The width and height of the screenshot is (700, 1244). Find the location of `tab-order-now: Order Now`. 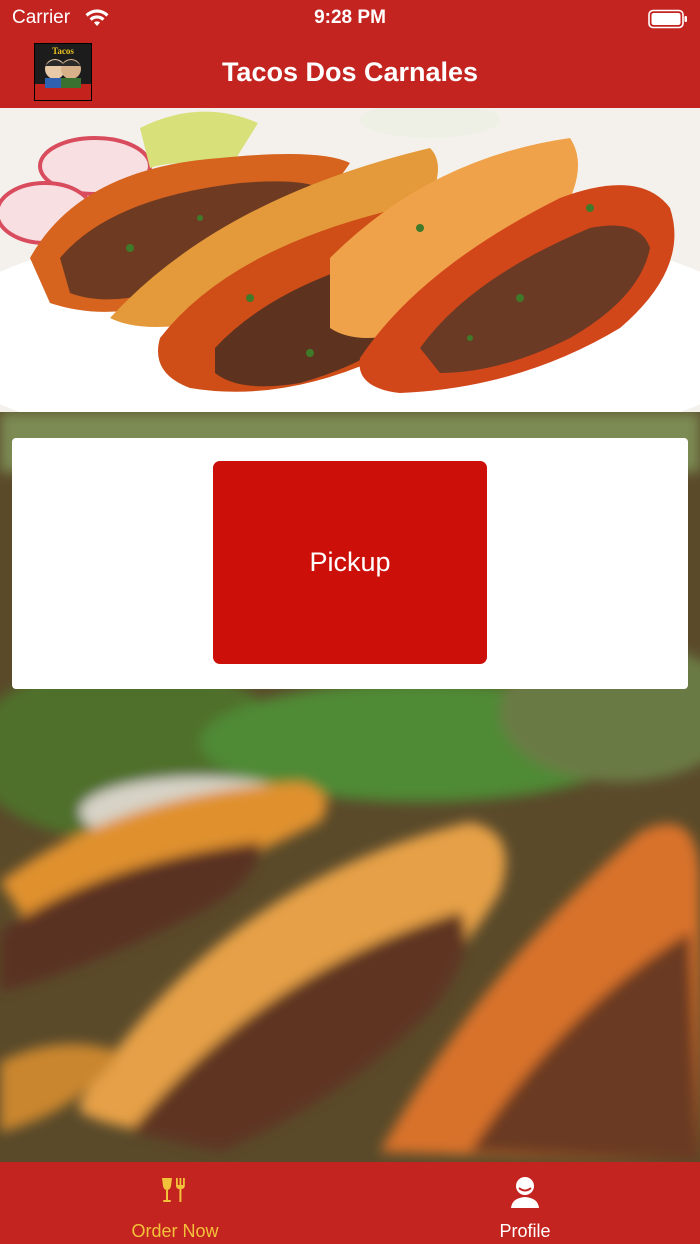

tab-order-now: Order Now is located at coordinates (175, 1203).